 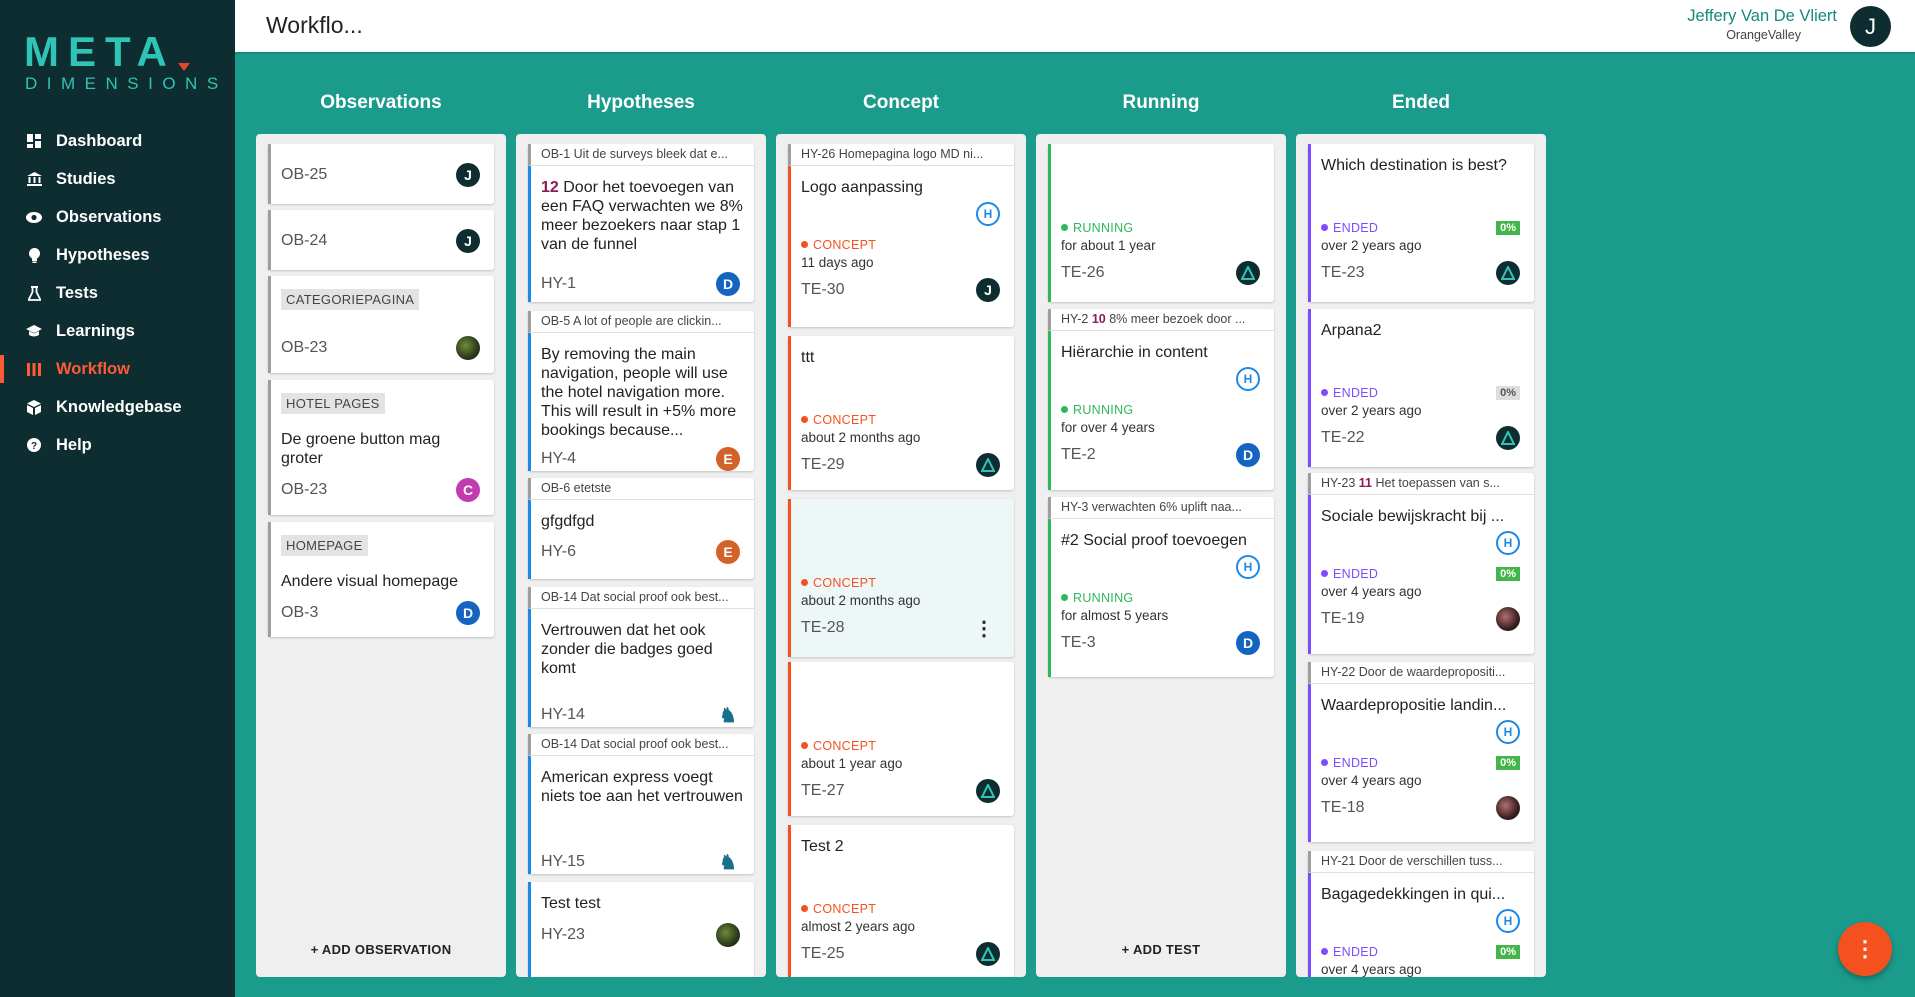 I want to click on card-id: TE-29, so click(x=823, y=464).